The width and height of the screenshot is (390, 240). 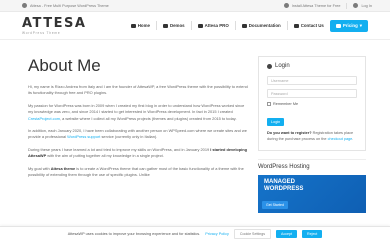 I want to click on star-icon, so click(x=200, y=25).